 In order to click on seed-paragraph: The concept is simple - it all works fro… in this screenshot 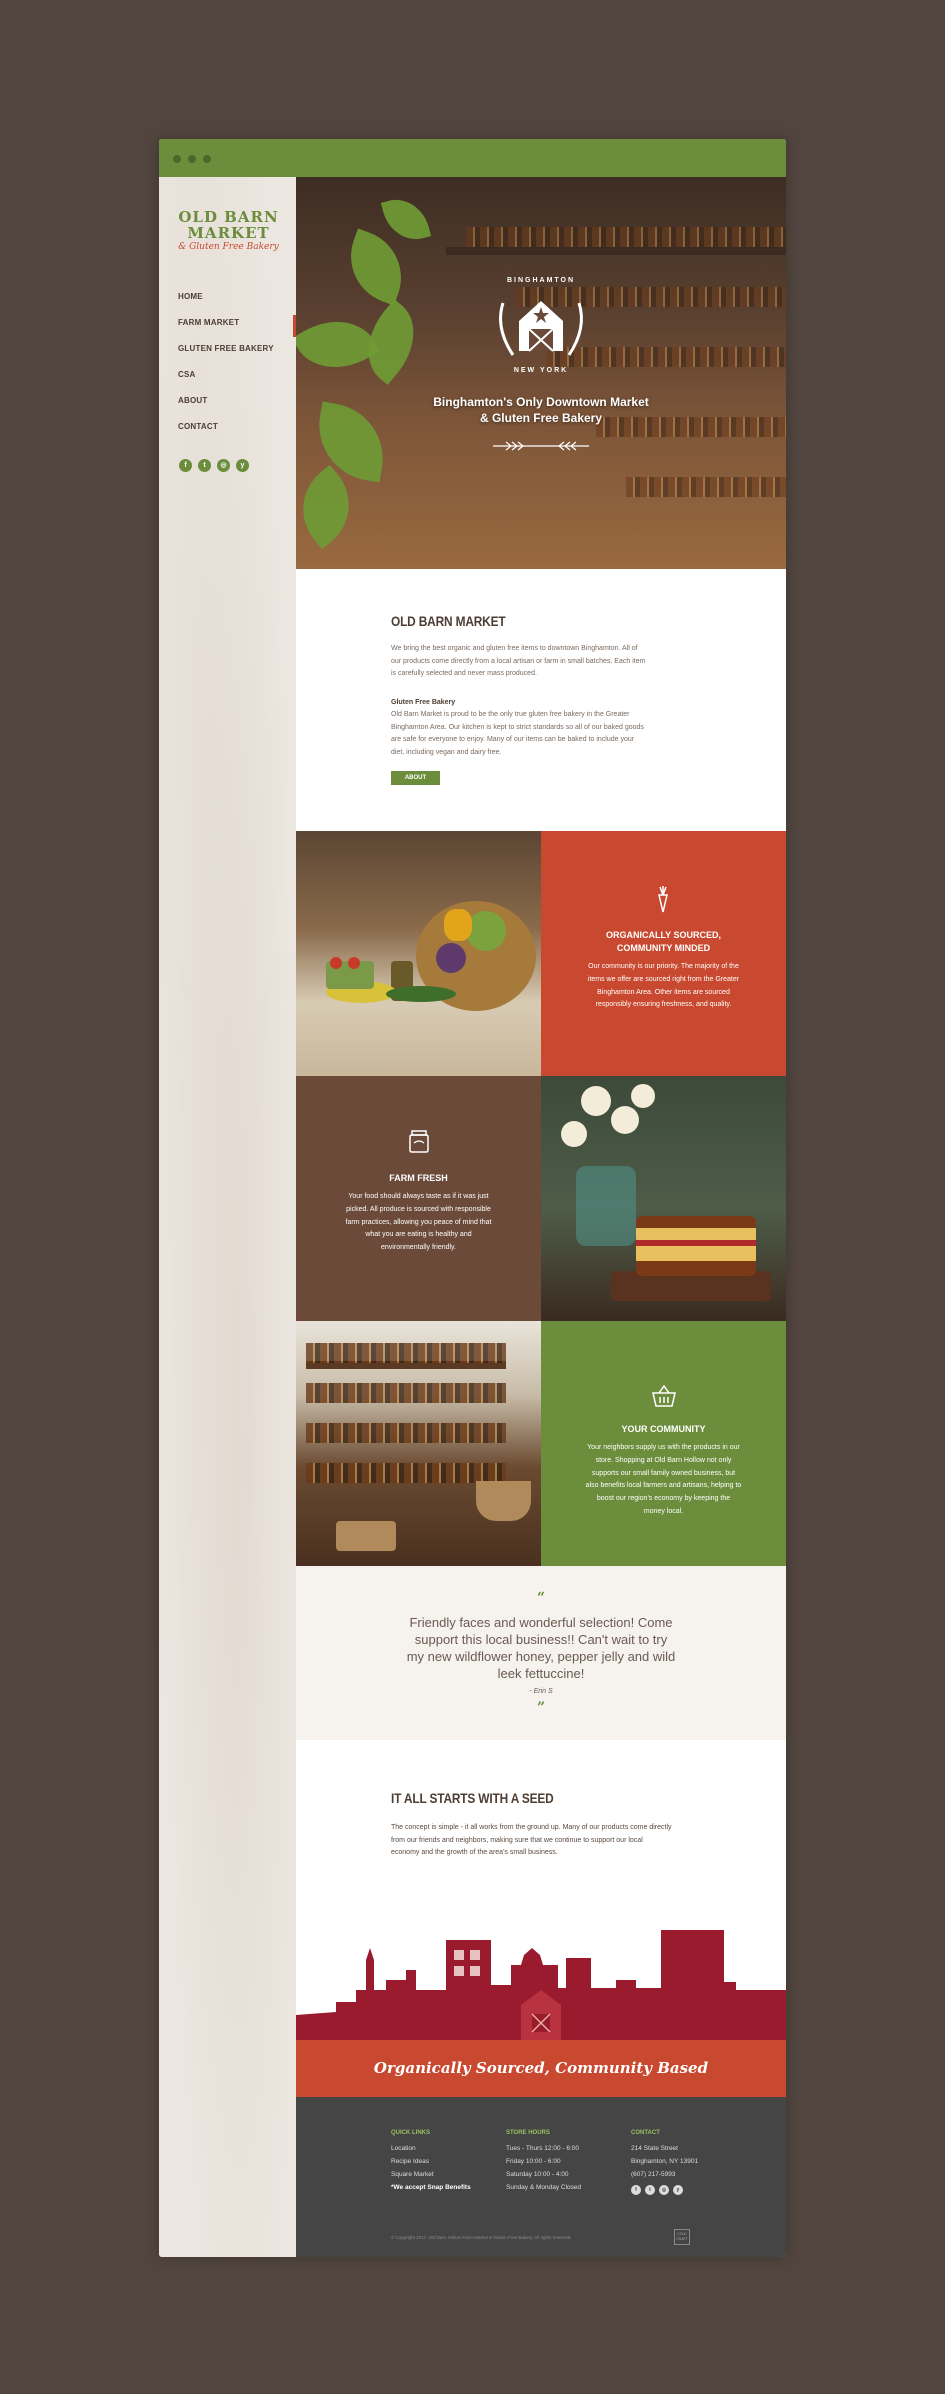, I will do `click(551, 1841)`.